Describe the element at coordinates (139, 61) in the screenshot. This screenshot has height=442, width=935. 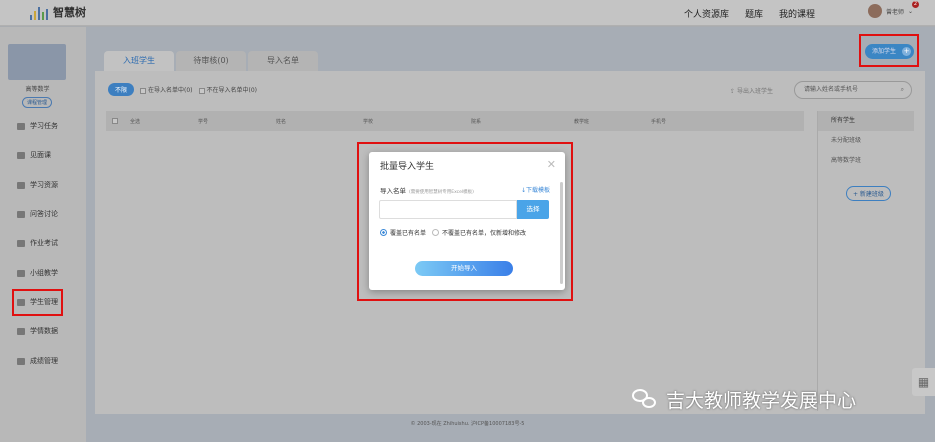
I see `tab-enrolled: 入班学生` at that location.